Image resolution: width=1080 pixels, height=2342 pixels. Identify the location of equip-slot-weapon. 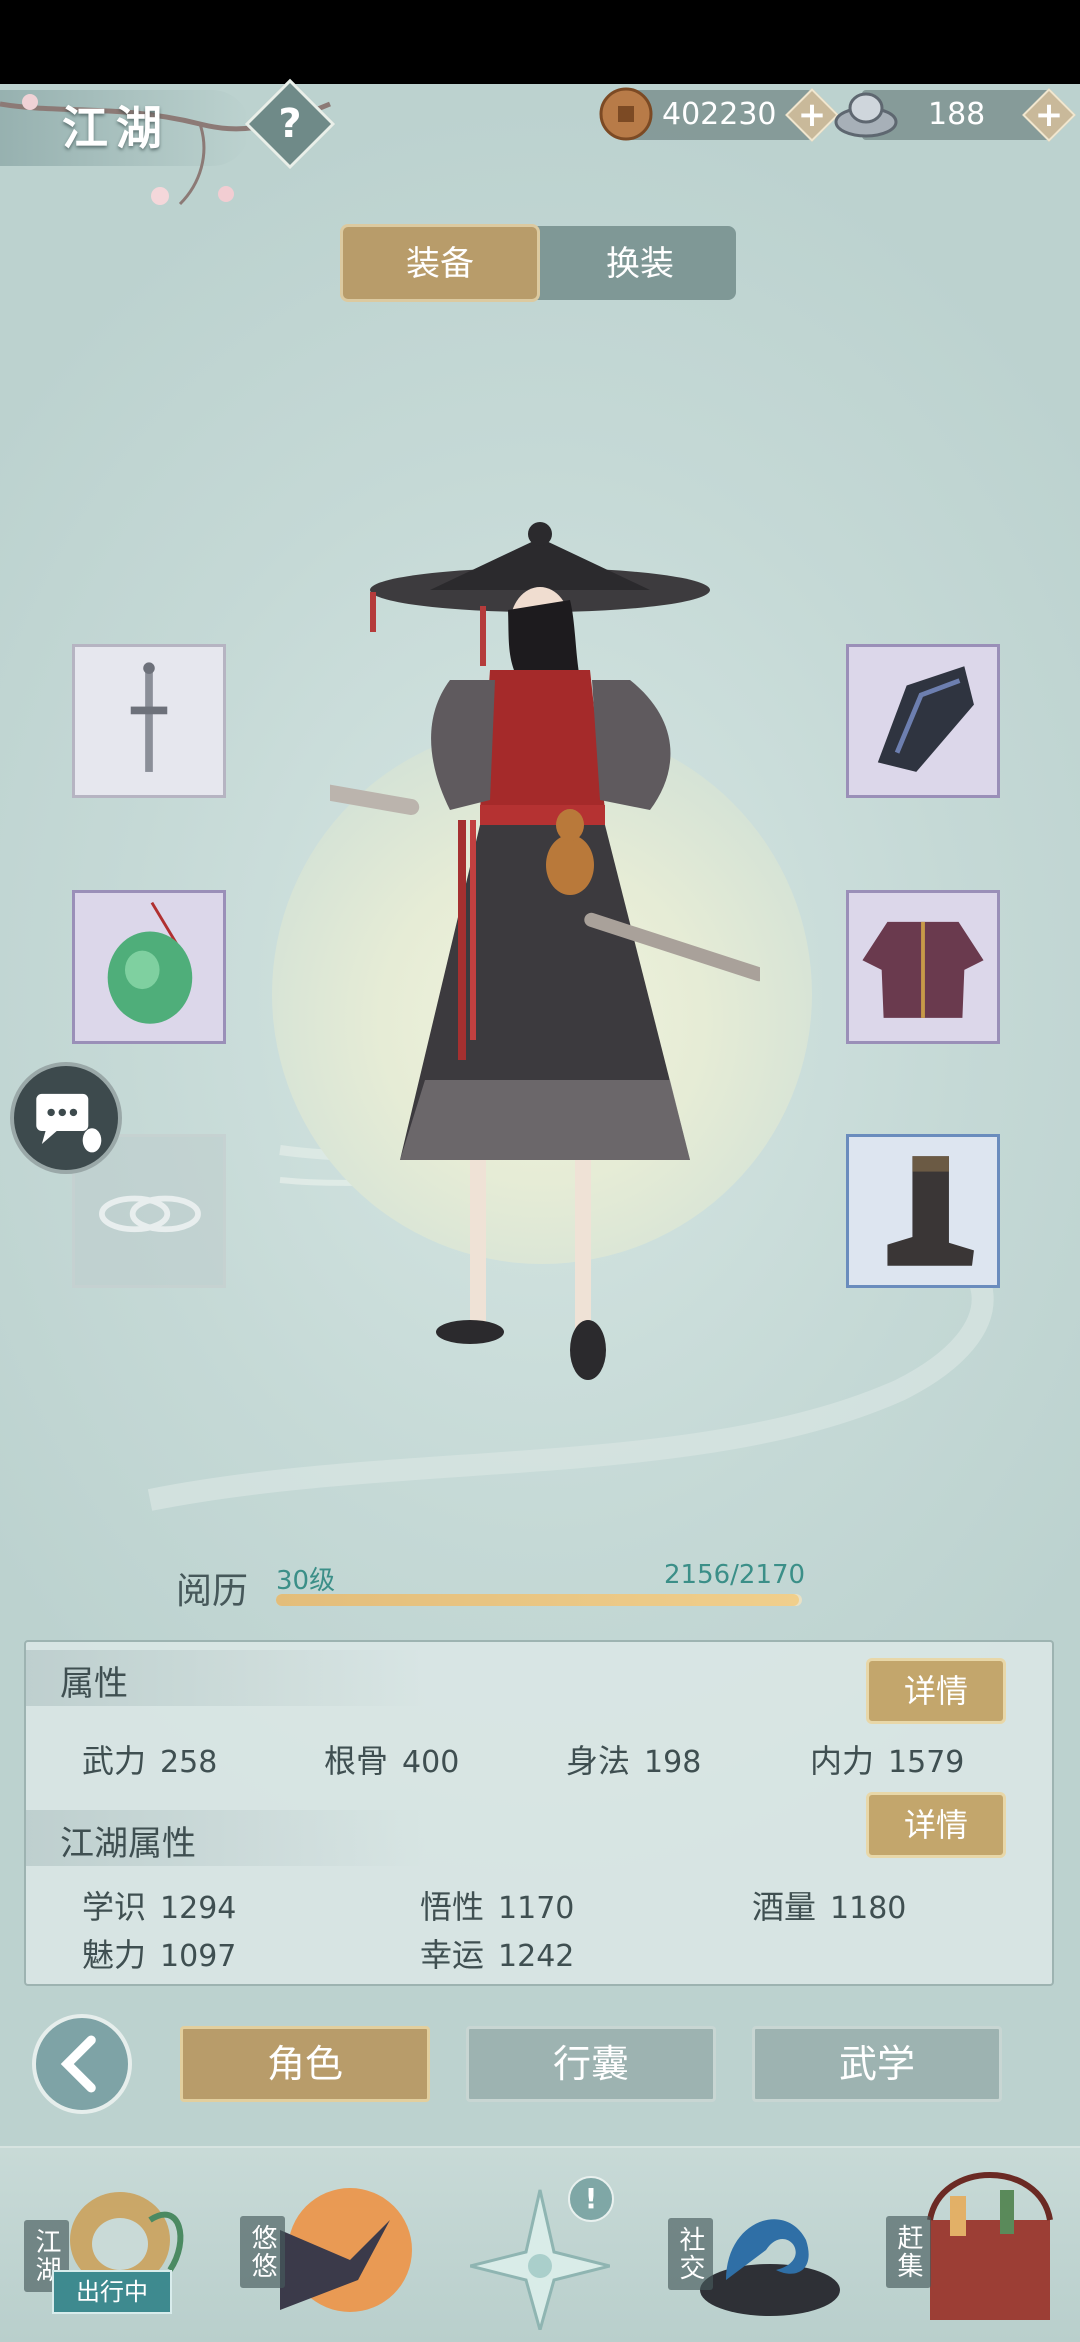
(149, 721).